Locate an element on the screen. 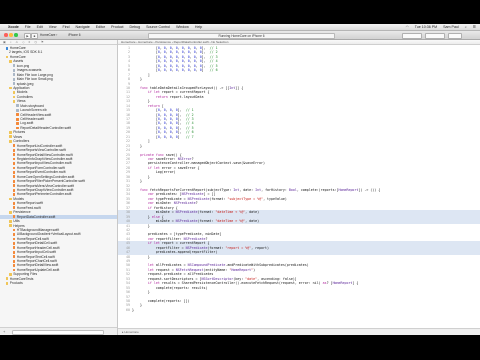 This screenshot has height=360, width=480. menu-window: Window is located at coordinates (182, 27).